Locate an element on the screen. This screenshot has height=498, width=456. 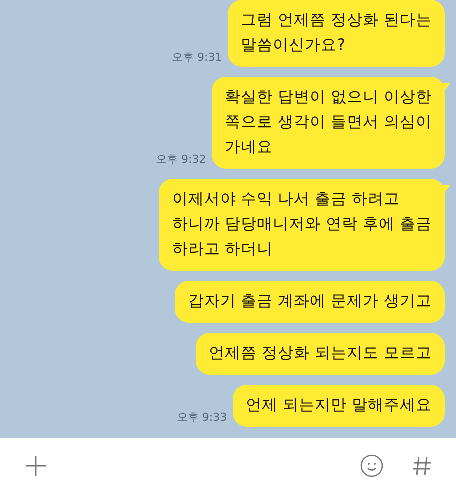
message-bubble: 갑자기 출금 계좌에 문제가 생기고 is located at coordinates (310, 302).